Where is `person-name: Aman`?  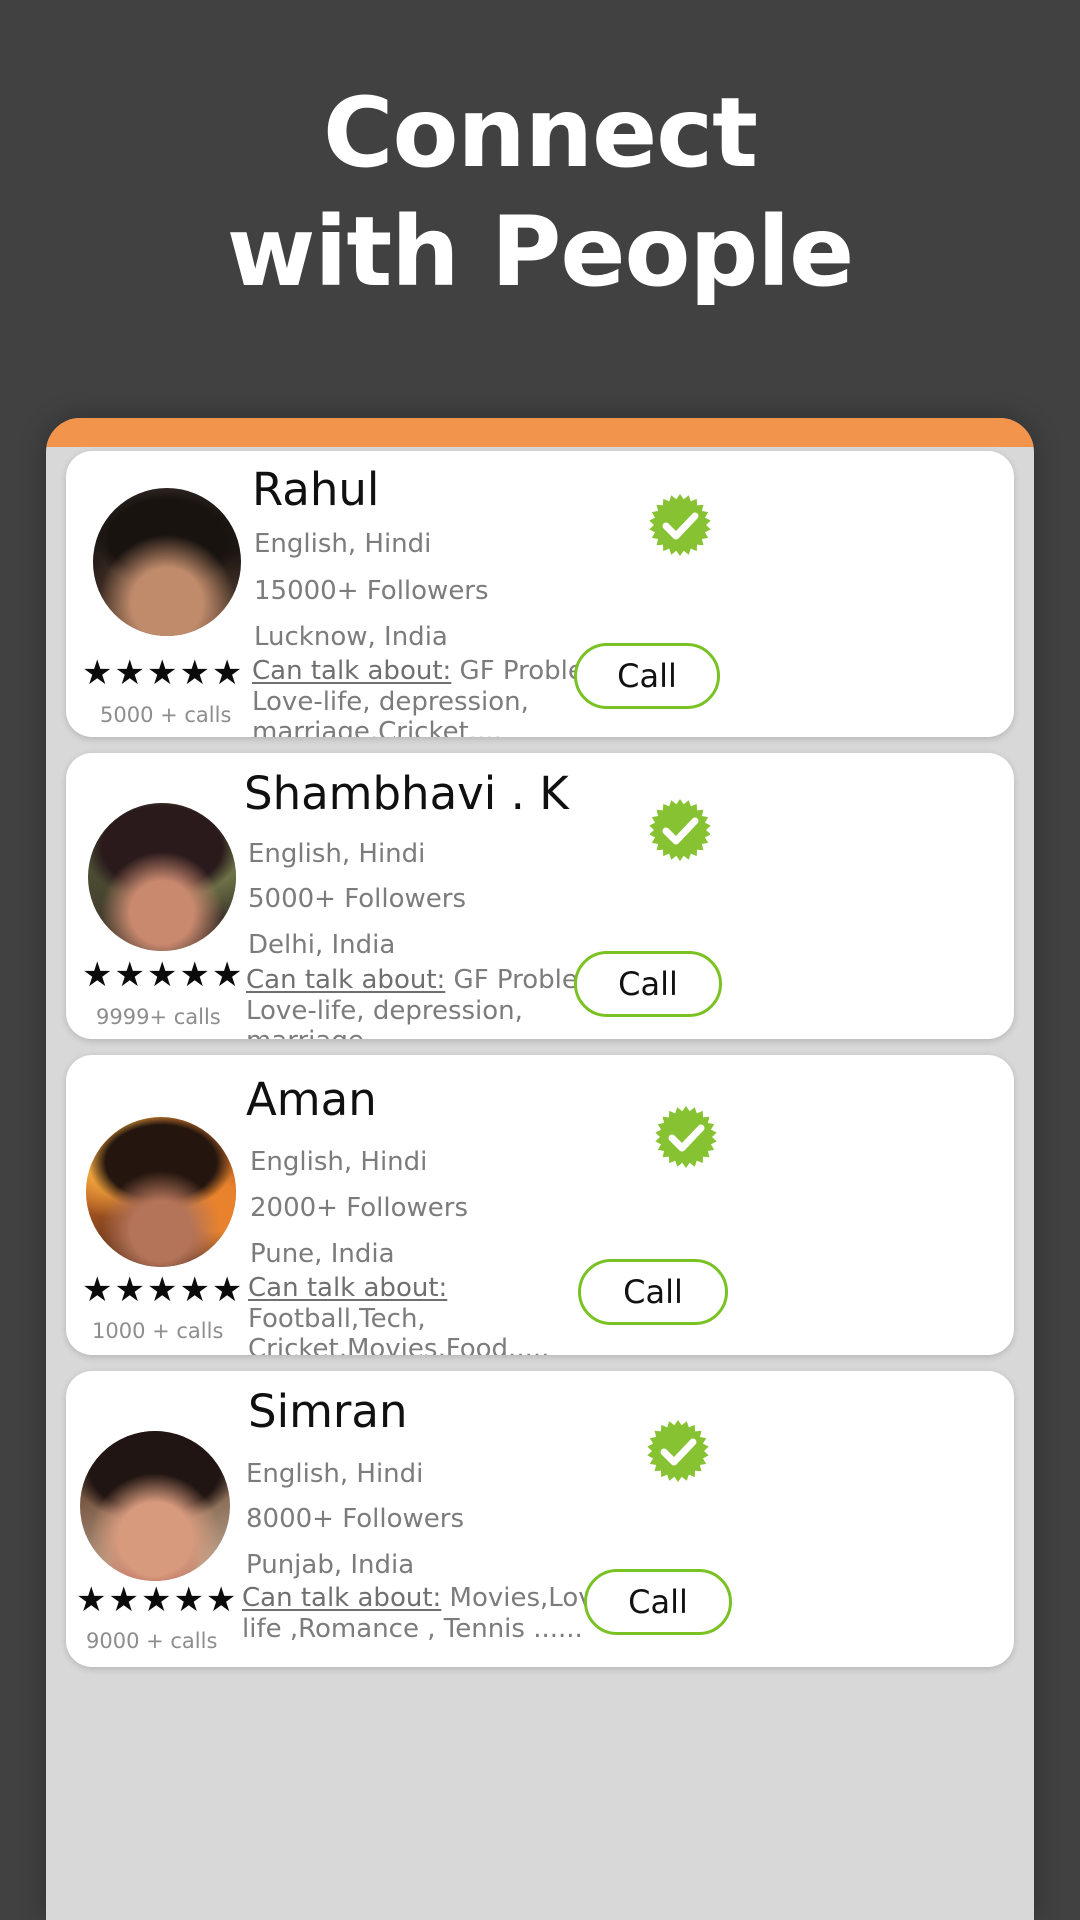
person-name: Aman is located at coordinates (311, 1099).